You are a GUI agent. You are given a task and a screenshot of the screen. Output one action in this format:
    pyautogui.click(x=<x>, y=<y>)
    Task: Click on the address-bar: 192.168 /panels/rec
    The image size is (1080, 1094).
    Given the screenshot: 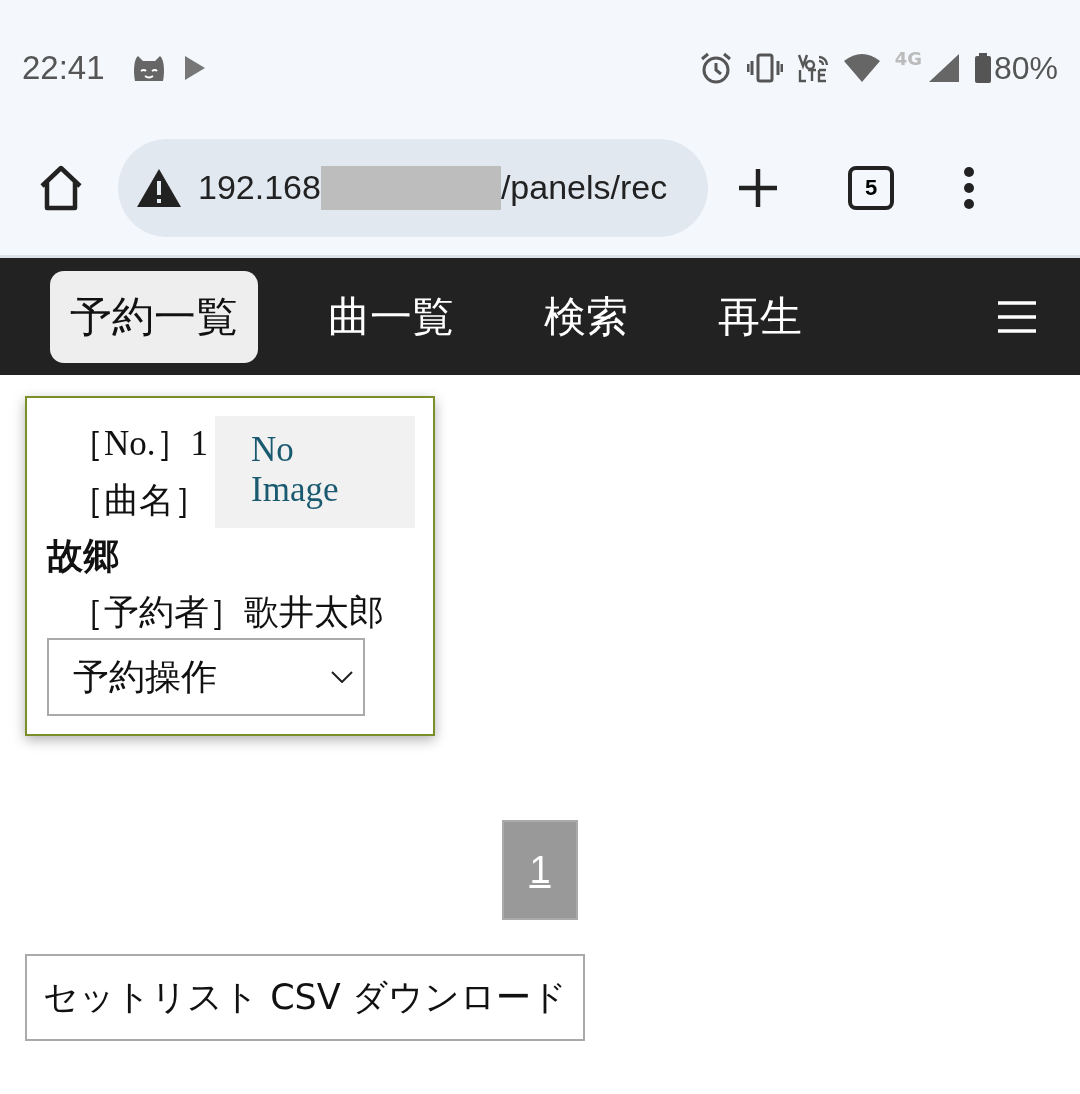 What is the action you would take?
    pyautogui.click(x=413, y=187)
    